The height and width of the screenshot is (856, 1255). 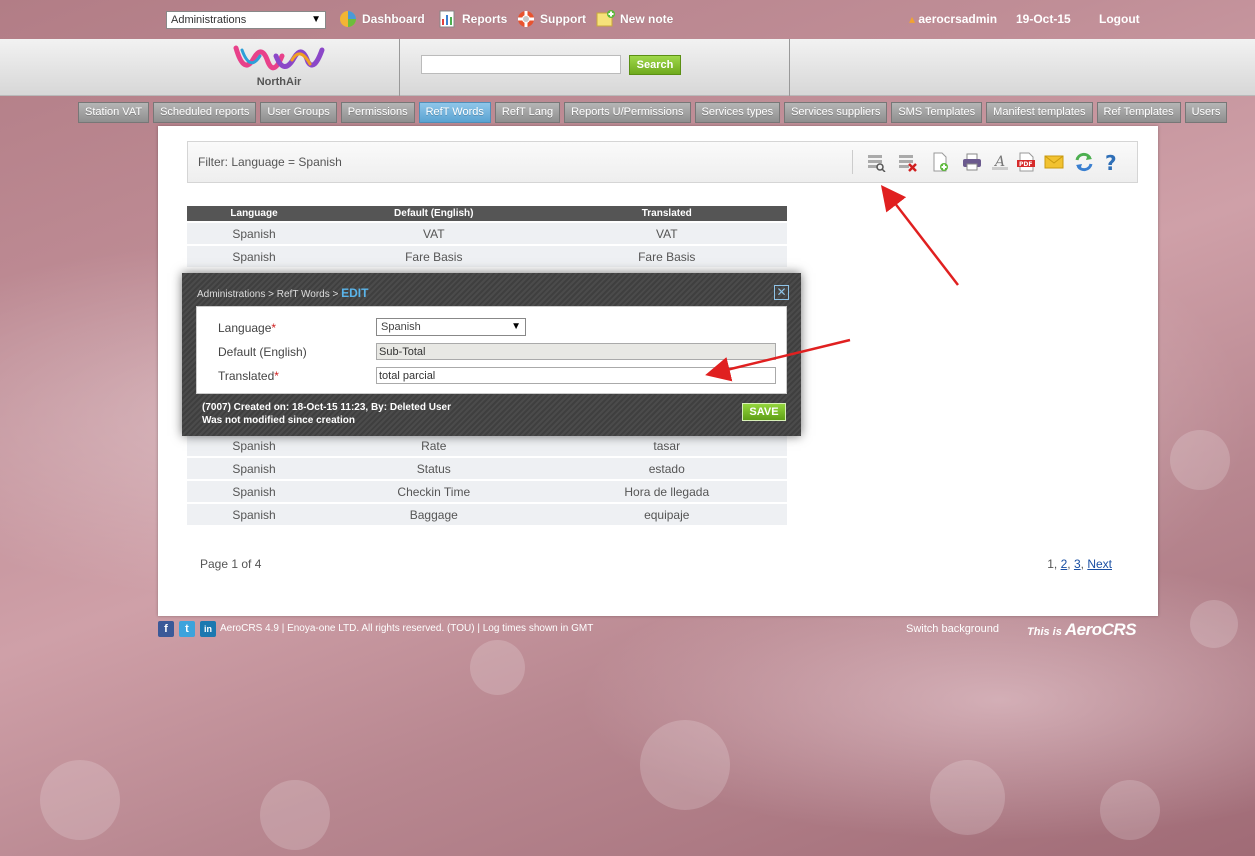 I want to click on page-link-3: 3, so click(x=1077, y=564).